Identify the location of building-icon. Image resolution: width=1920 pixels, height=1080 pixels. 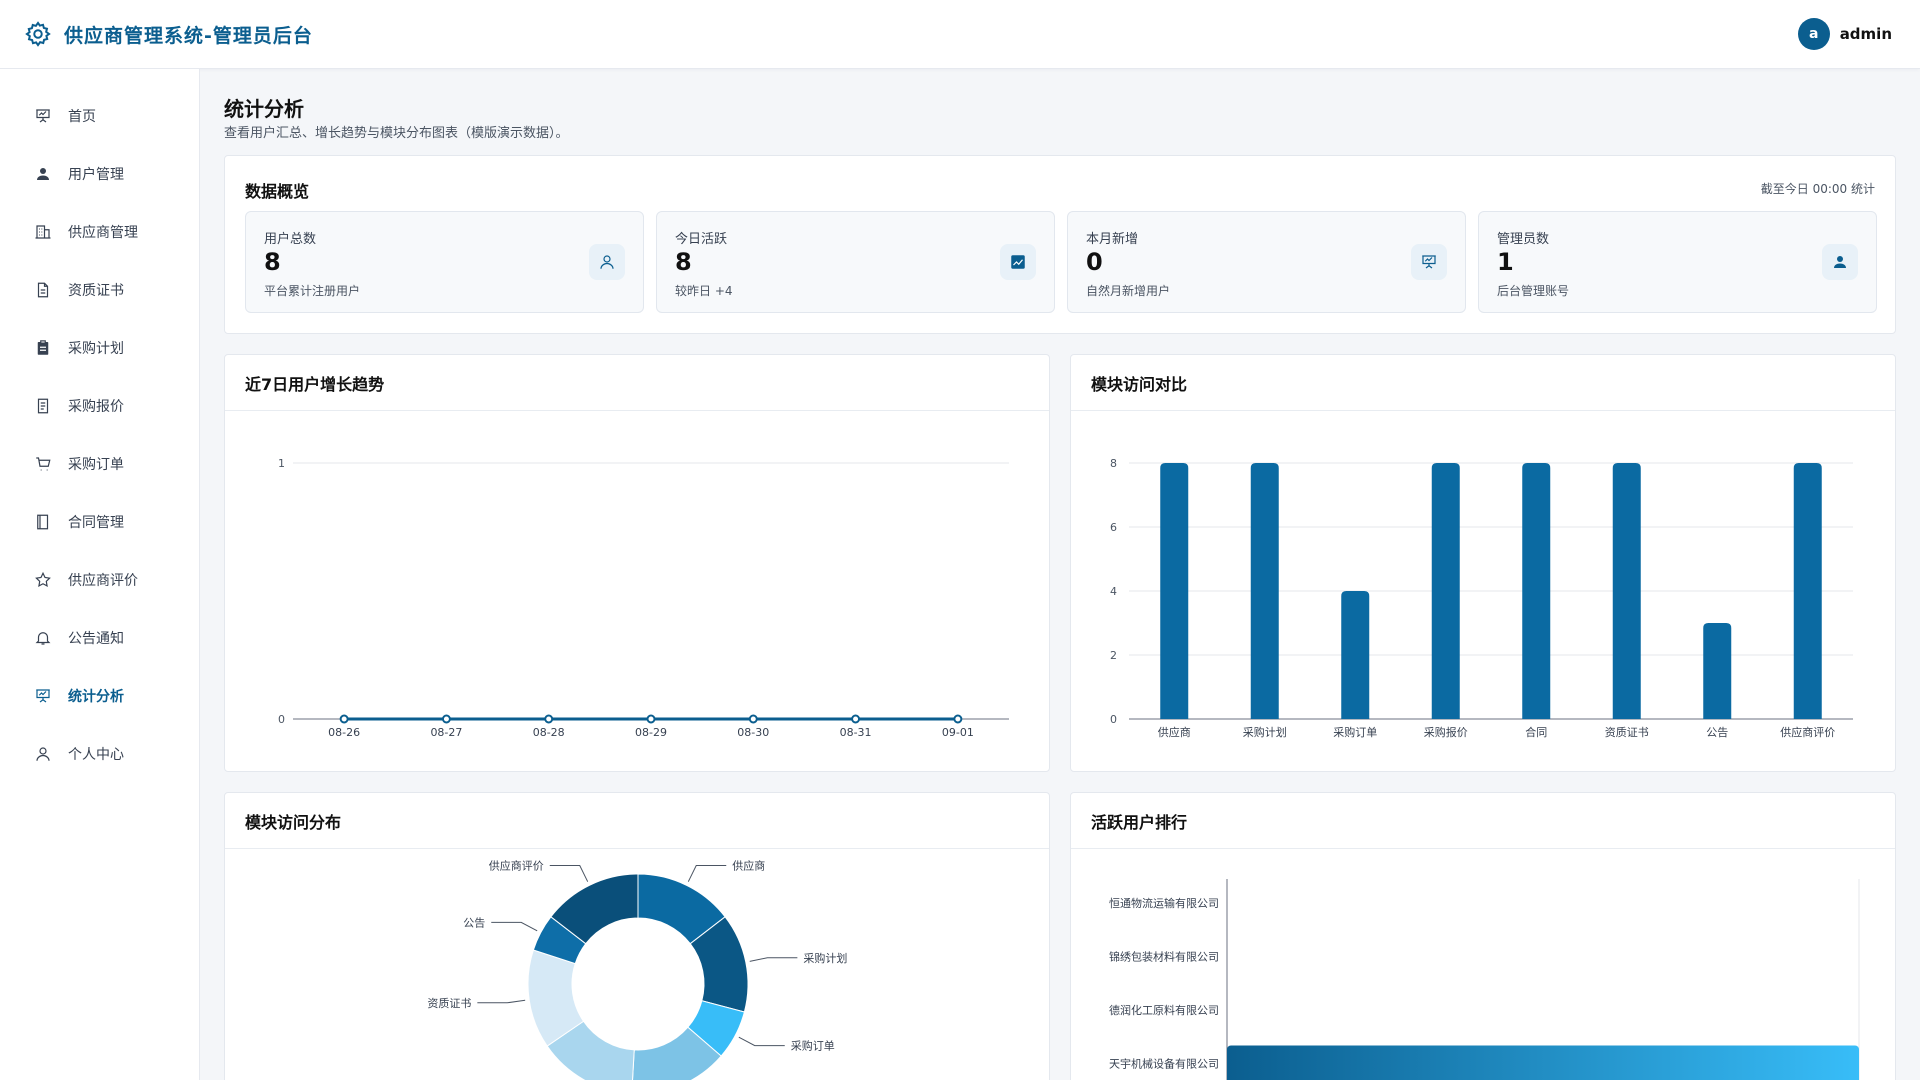
(43, 232).